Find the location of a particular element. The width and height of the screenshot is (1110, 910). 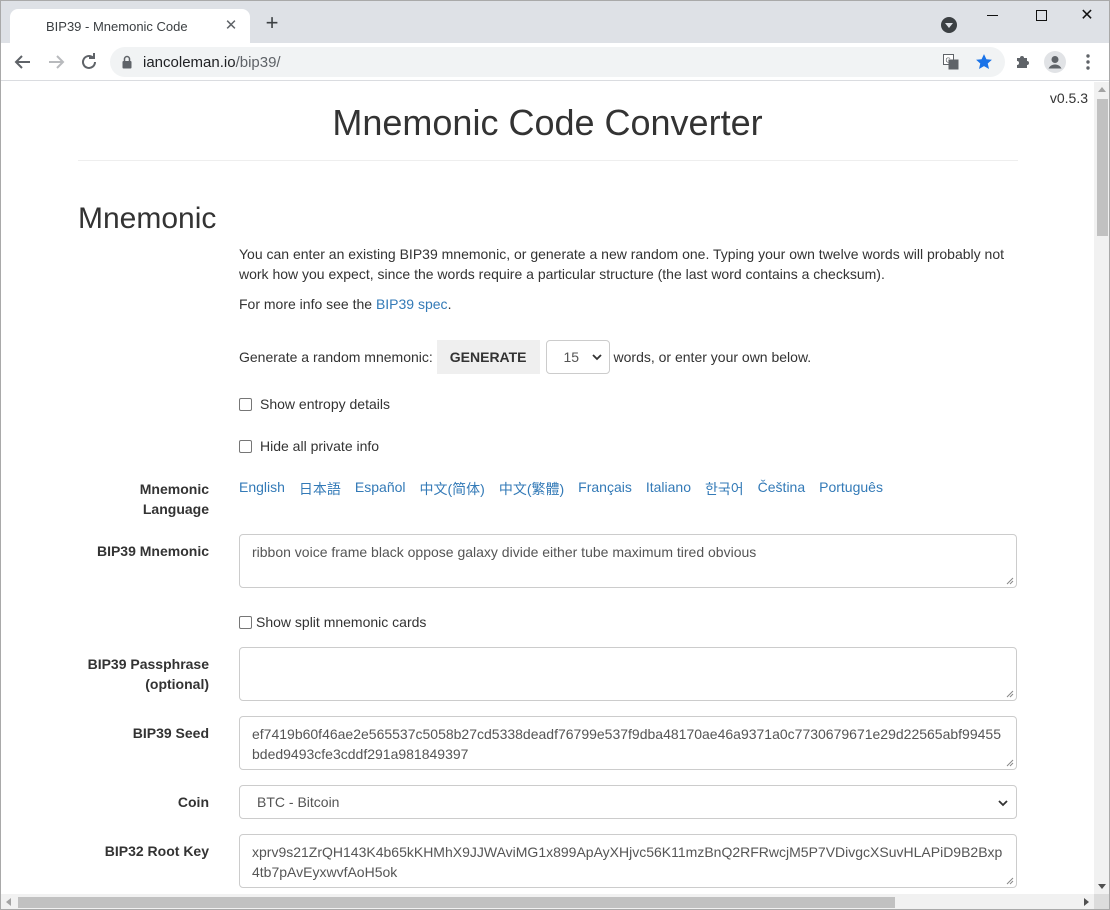

show-entropy-row: Show entropy details is located at coordinates (314, 404).